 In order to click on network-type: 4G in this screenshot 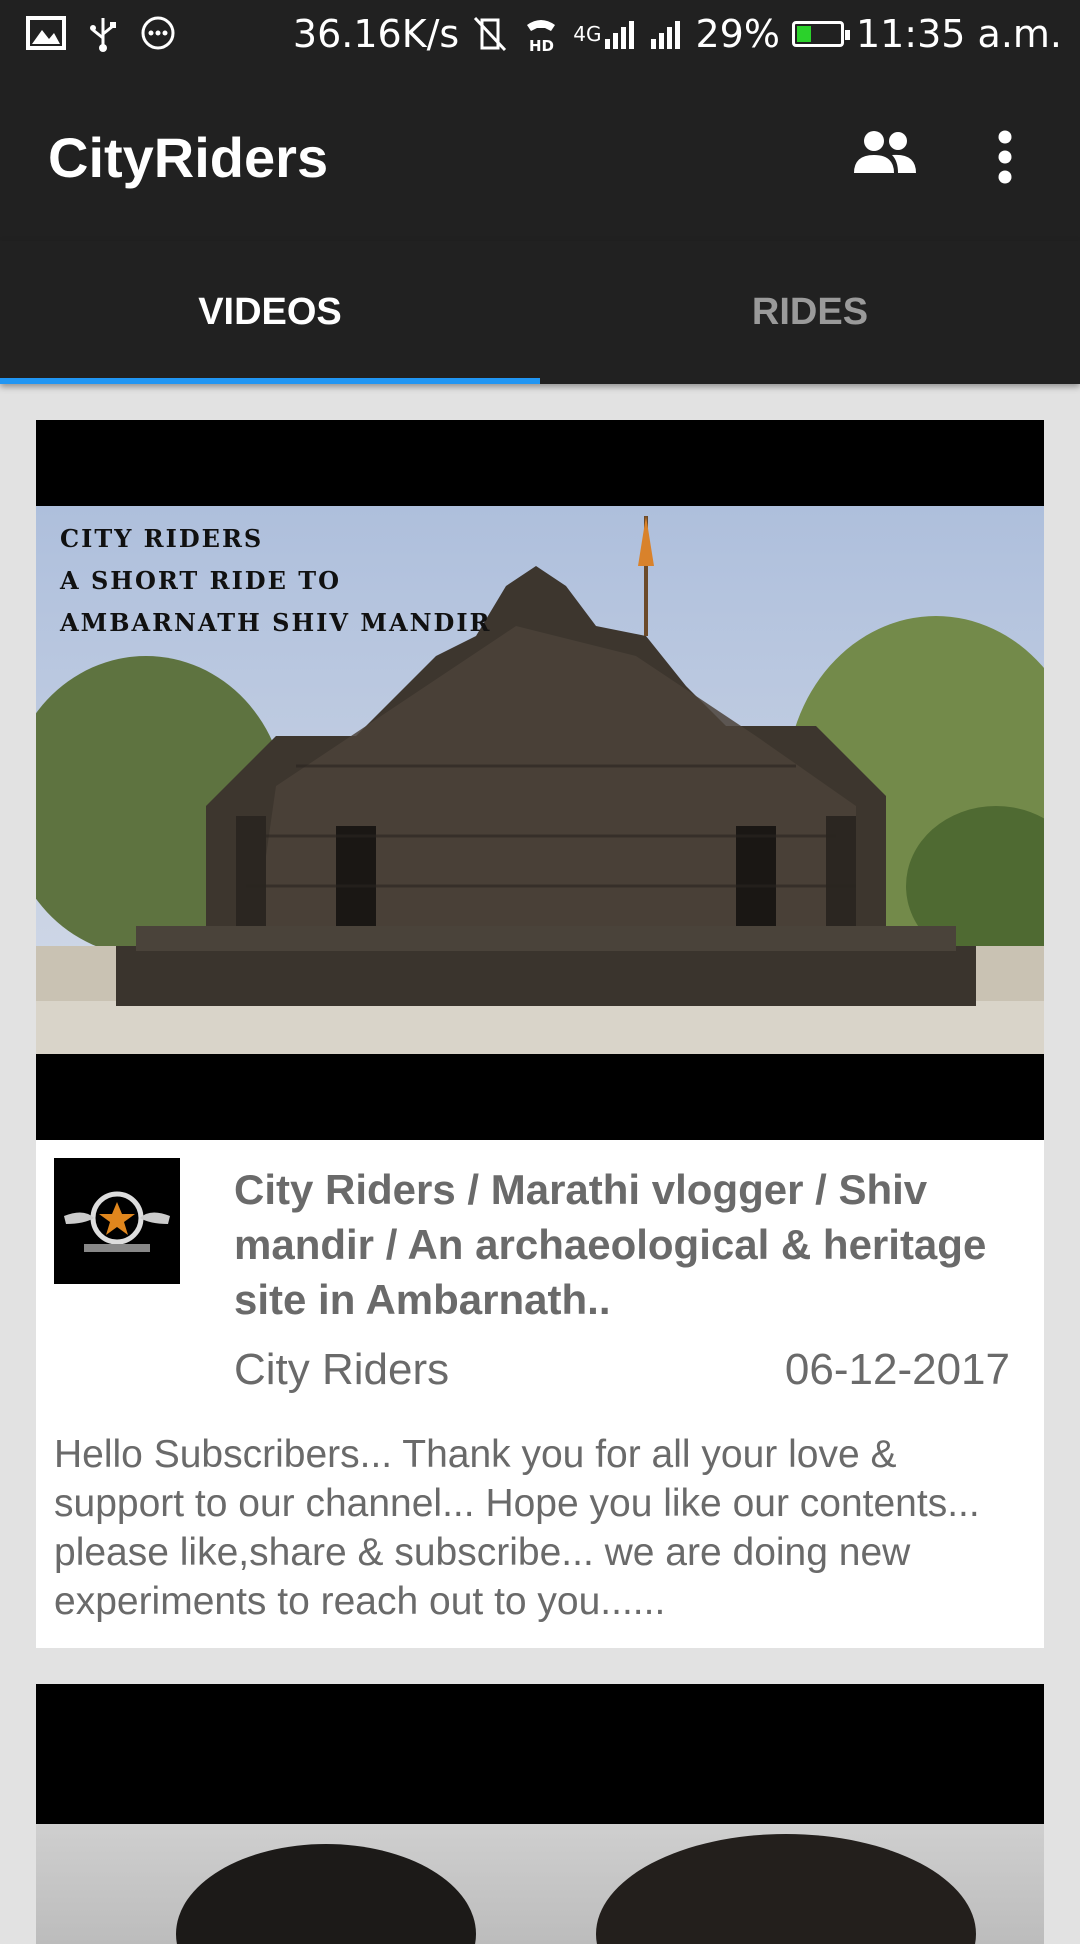, I will do `click(587, 34)`.